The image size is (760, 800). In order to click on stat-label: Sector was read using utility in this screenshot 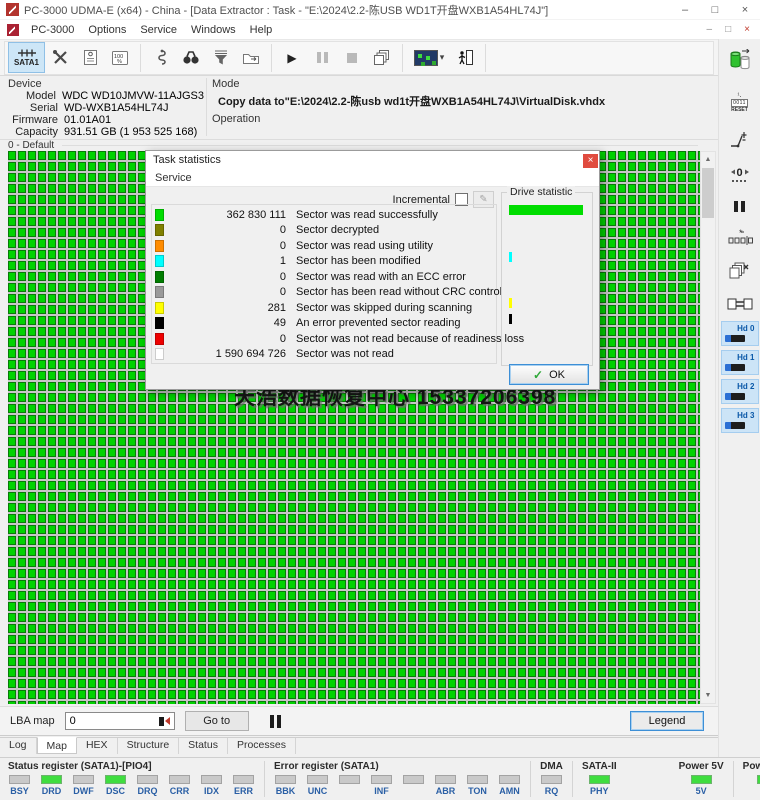, I will do `click(364, 245)`.